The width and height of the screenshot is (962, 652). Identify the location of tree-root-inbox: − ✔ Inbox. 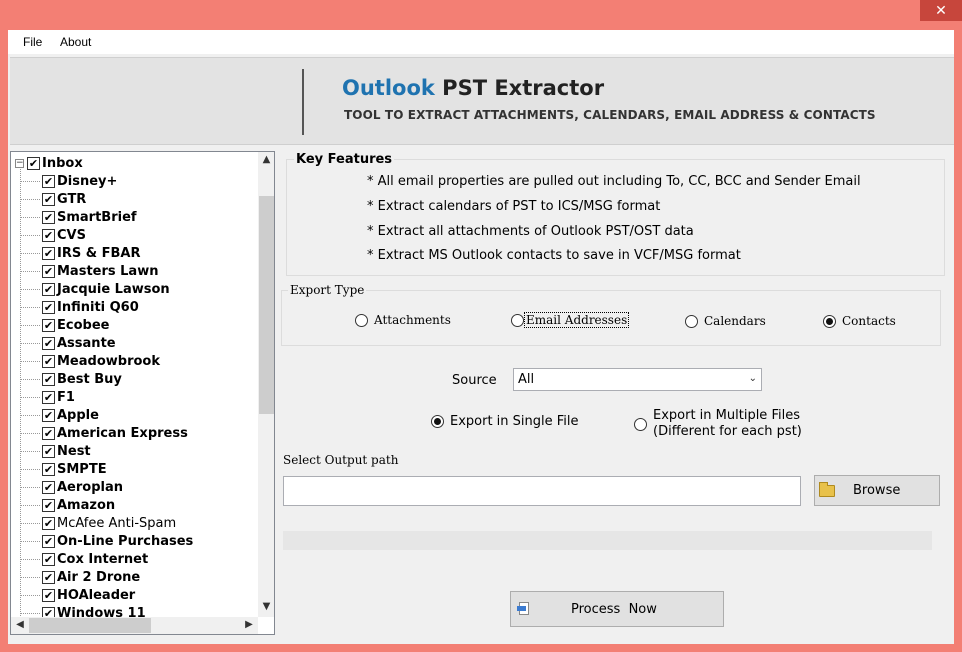
(49, 163).